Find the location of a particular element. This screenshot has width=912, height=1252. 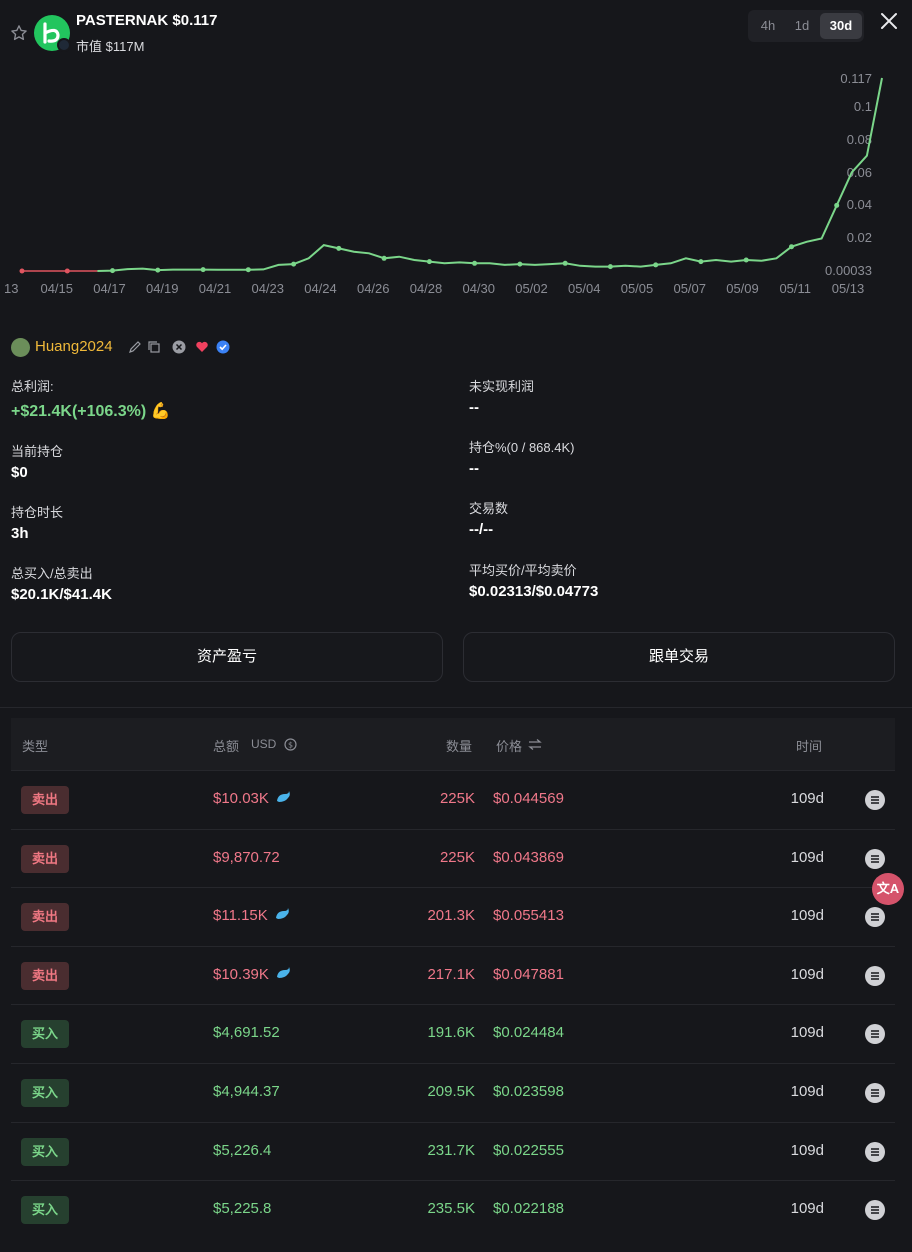

trade-amount: $4,691.52 is located at coordinates (246, 1033).